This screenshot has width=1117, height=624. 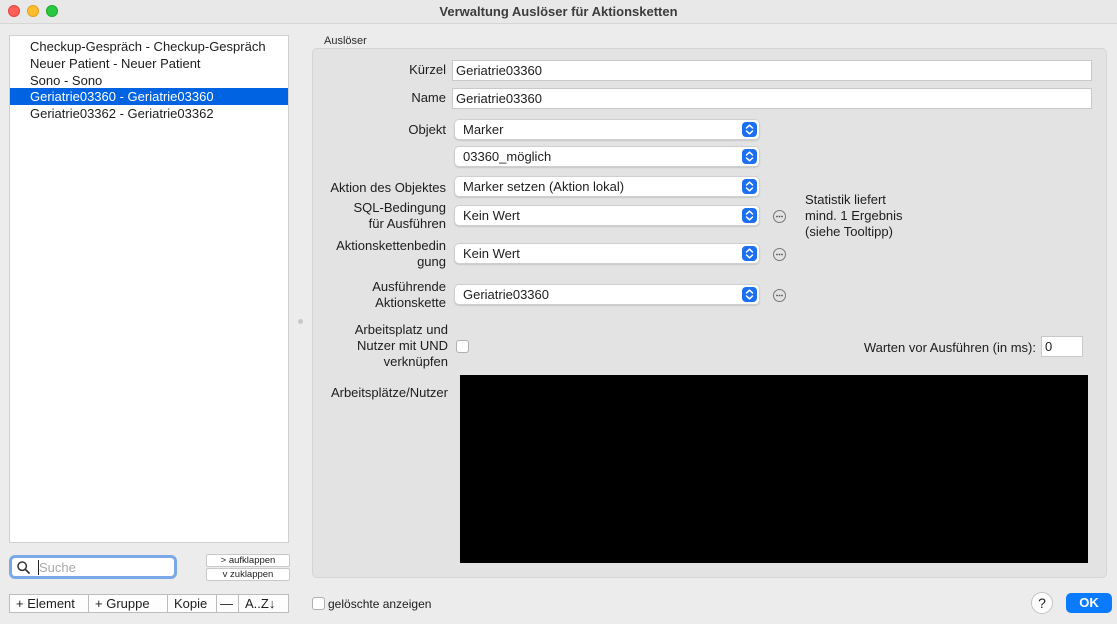 I want to click on list-item: Geriatrie03362 - Geriatrie03362, so click(x=149, y=113).